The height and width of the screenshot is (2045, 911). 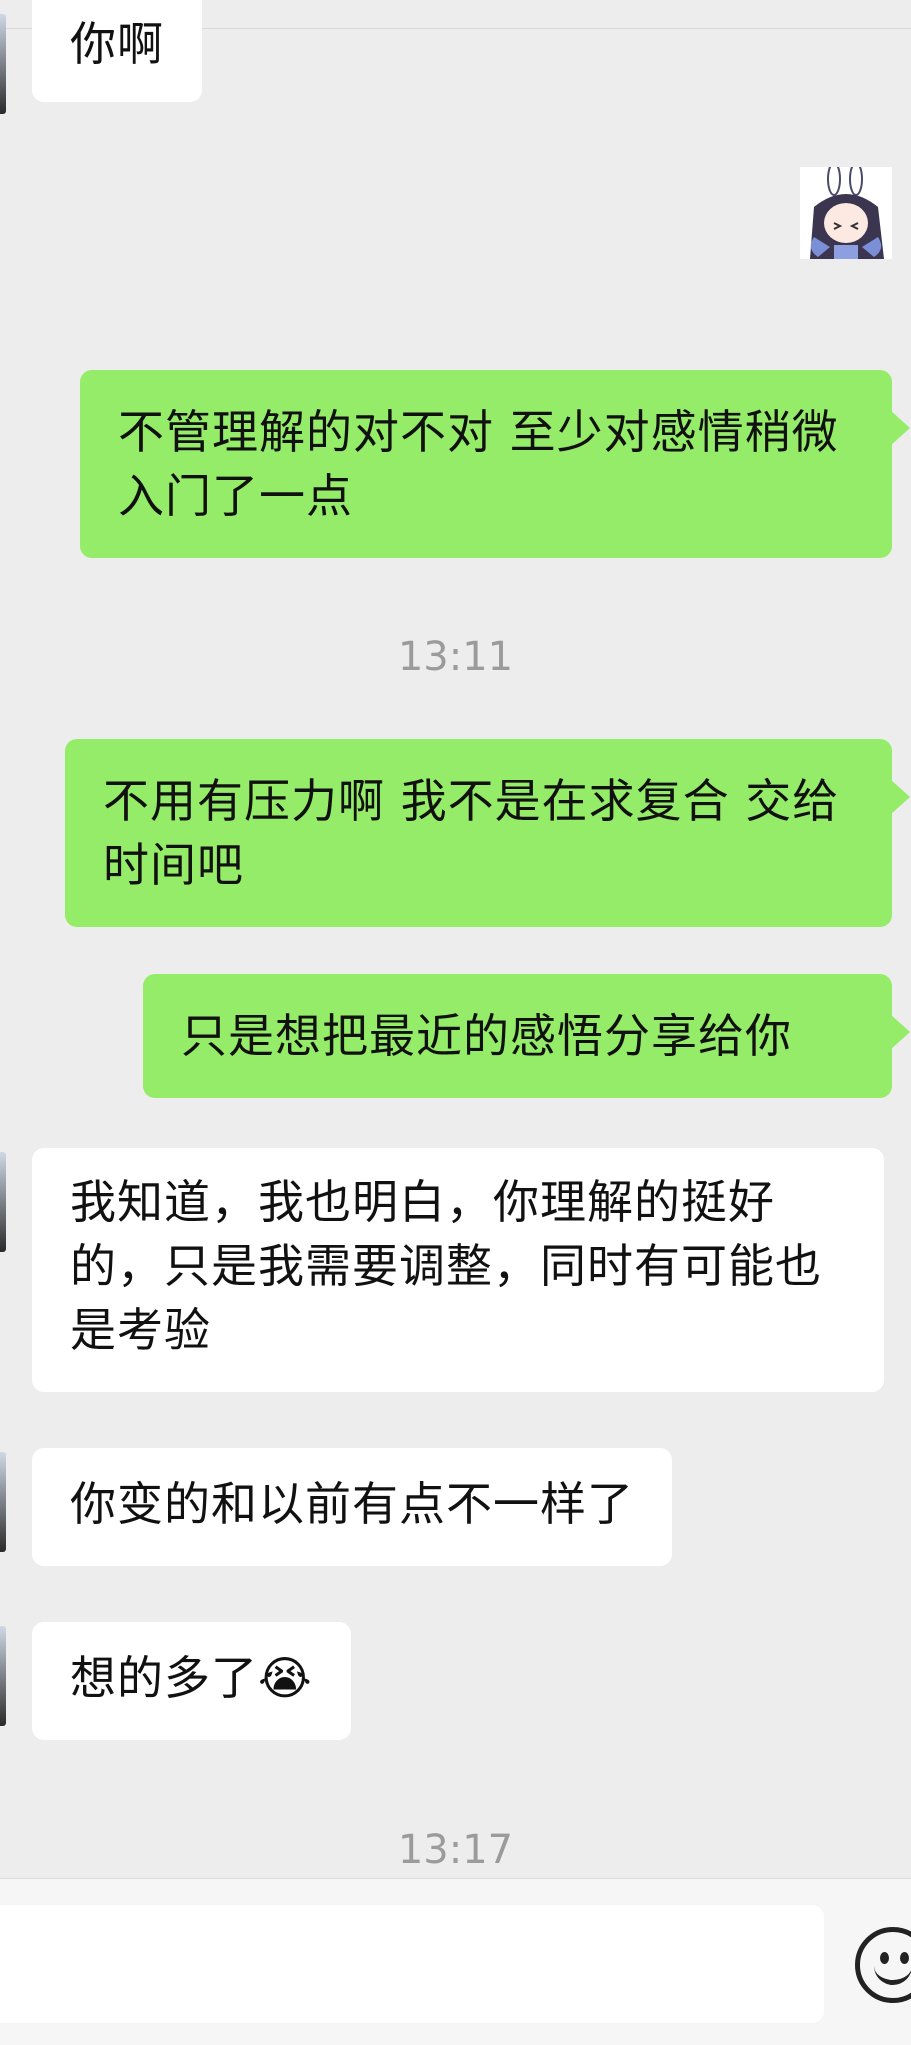 I want to click on message-bubble-outgoing: 不用有压力啊 我不是在求复合 交给时间吧, so click(x=487, y=833).